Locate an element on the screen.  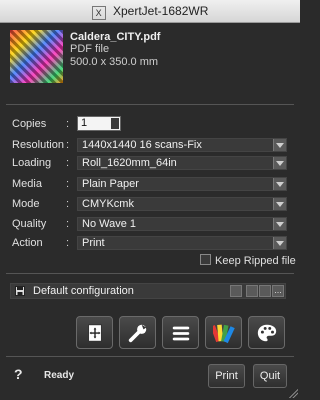
palette-button is located at coordinates (266, 332).